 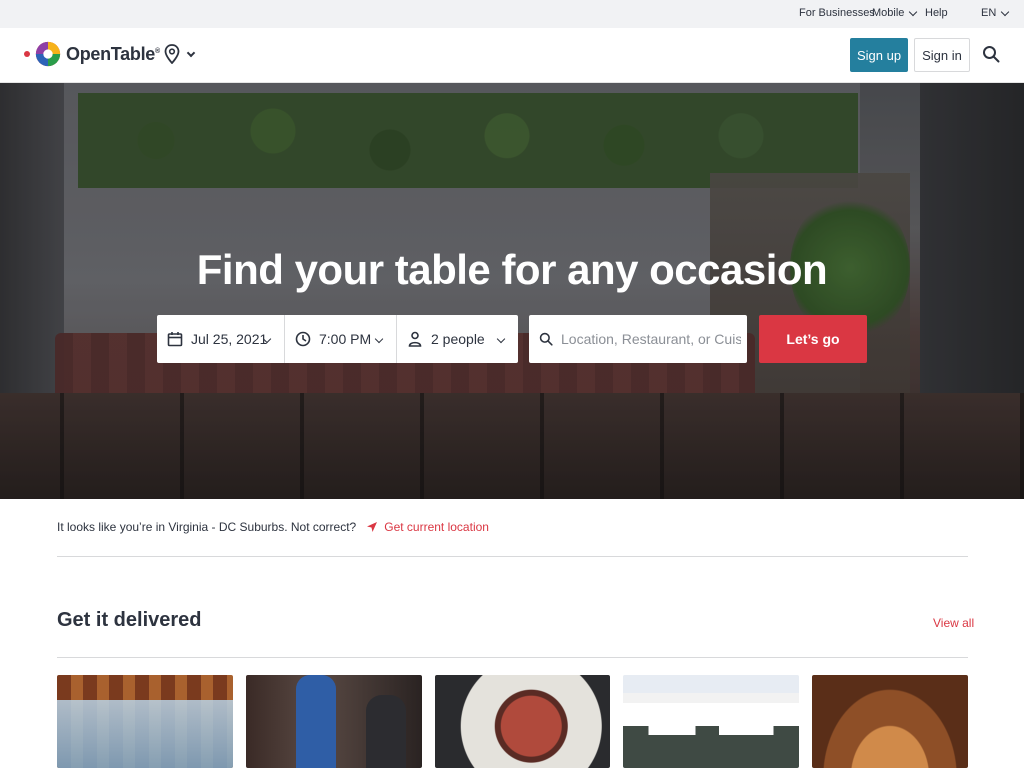 I want to click on navigation-arrow-icon, so click(x=372, y=527).